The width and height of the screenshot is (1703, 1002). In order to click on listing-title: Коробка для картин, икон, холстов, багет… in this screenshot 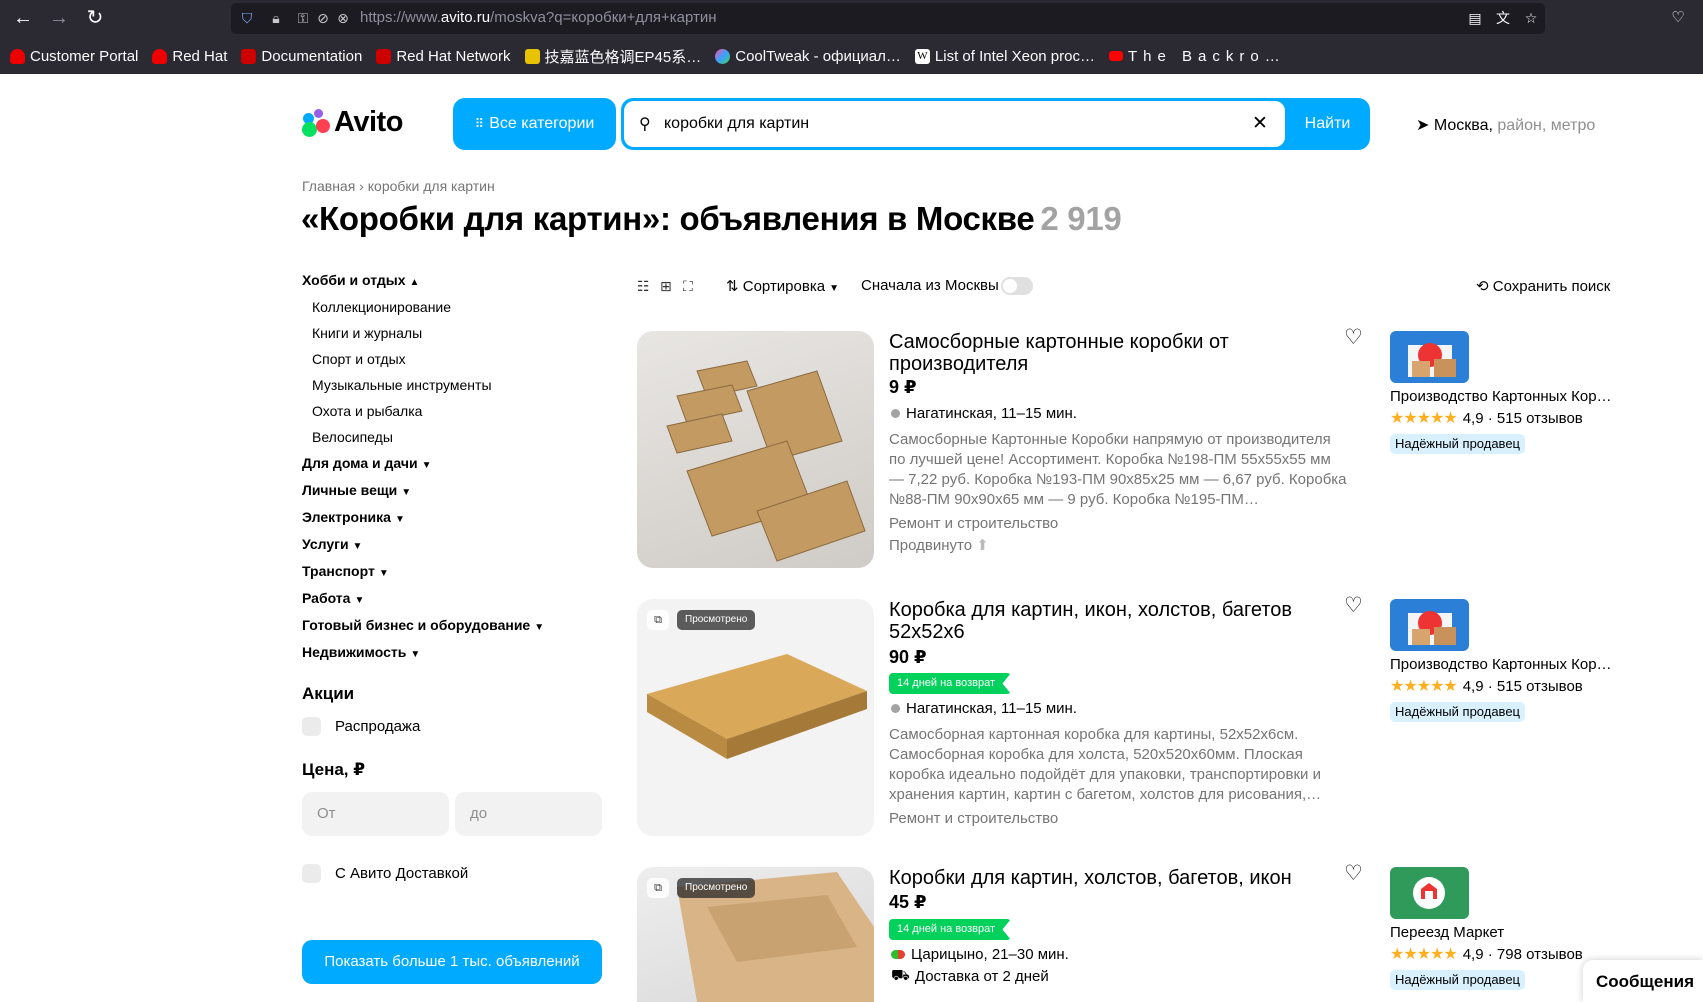, I will do `click(1099, 621)`.